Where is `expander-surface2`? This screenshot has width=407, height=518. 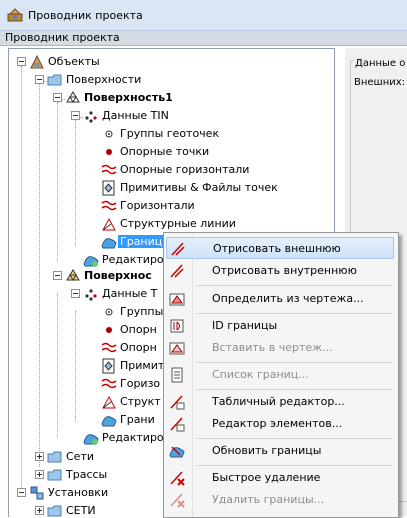
expander-surface2 is located at coordinates (57, 275).